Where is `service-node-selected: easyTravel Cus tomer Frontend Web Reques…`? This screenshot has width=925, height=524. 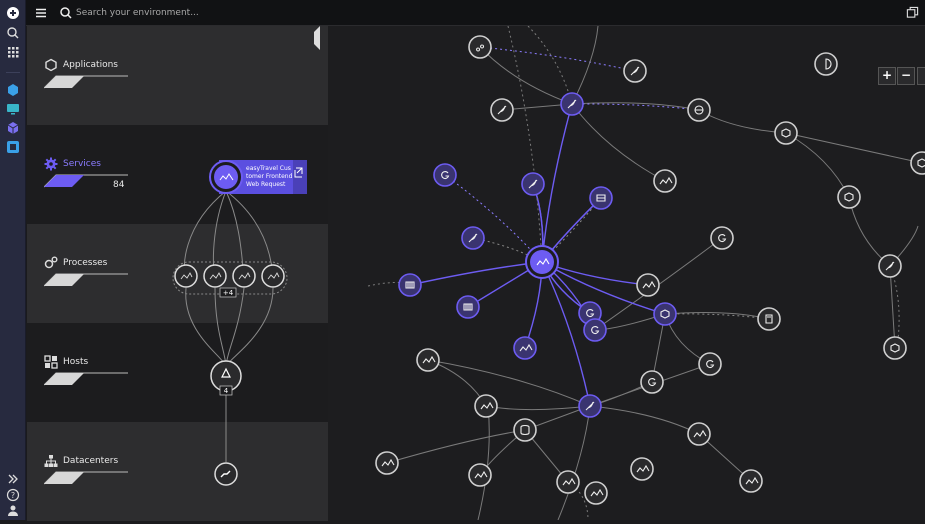 service-node-selected: easyTravel Cus tomer Frontend Web Reques… is located at coordinates (258, 177).